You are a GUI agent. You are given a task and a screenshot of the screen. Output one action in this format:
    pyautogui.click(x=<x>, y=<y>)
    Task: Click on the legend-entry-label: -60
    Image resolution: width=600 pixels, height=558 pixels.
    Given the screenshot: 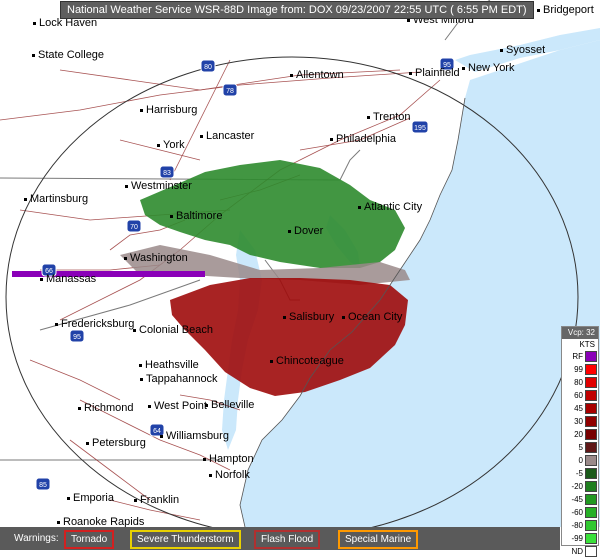 What is the action you would take?
    pyautogui.click(x=577, y=512)
    